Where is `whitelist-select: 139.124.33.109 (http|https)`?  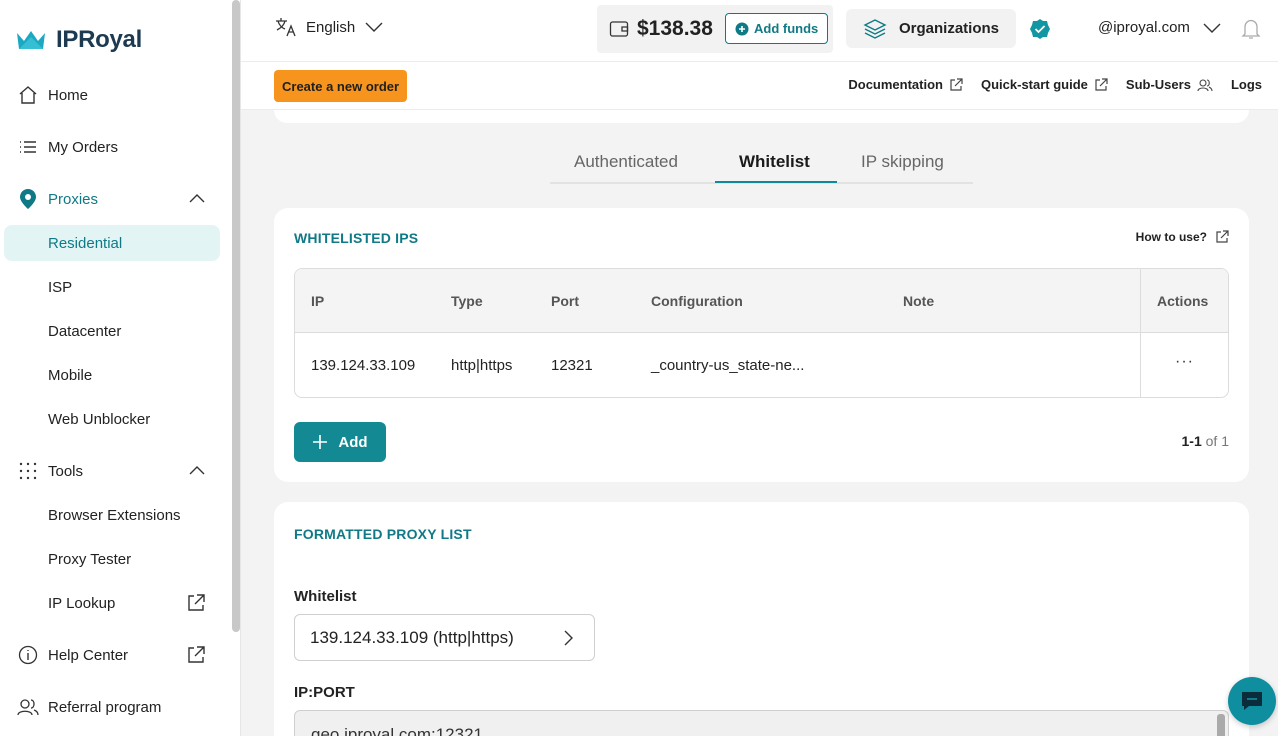 whitelist-select: 139.124.33.109 (http|https) is located at coordinates (444, 637).